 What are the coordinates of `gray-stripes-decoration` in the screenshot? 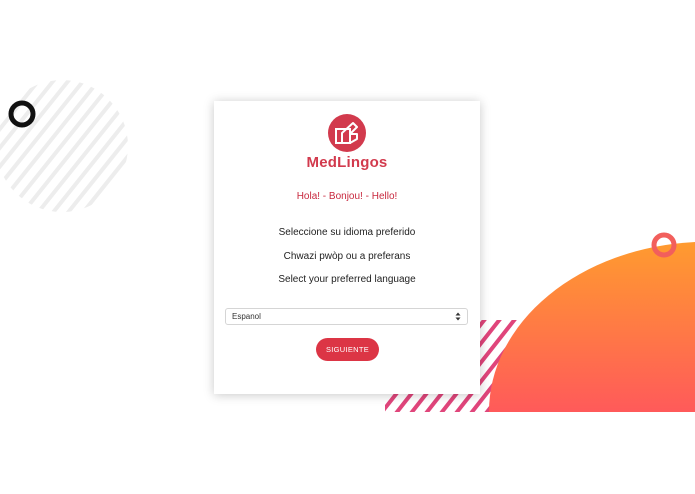 It's located at (64, 146).